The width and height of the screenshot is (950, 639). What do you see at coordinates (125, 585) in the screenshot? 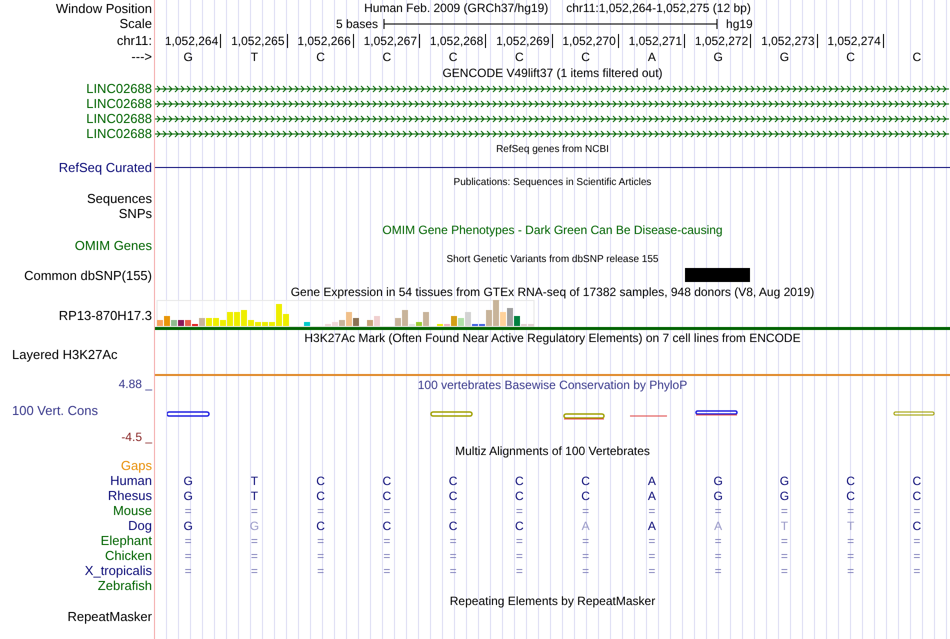
I see `track-label: Zebrafish` at bounding box center [125, 585].